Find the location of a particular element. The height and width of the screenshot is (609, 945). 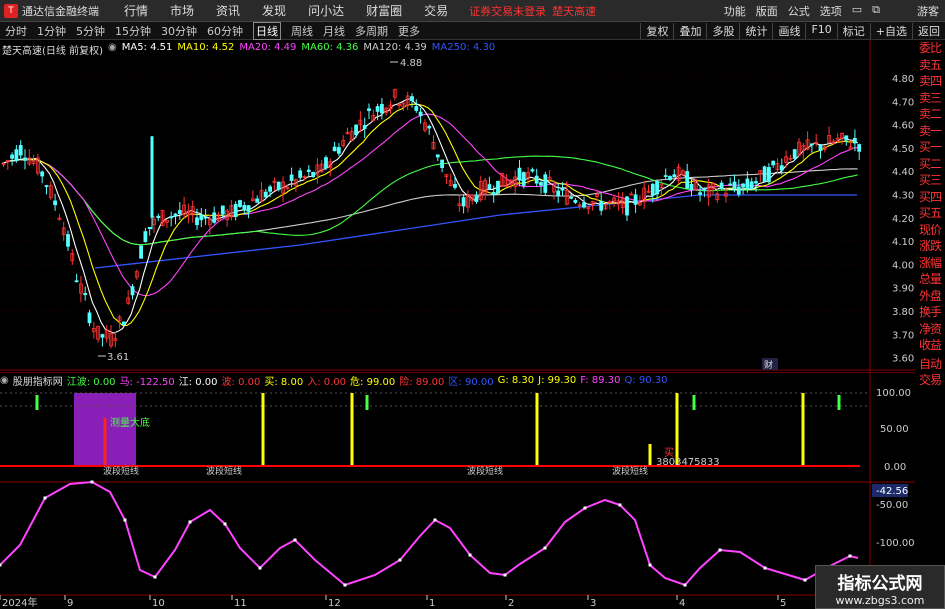

date-tick-label: 2 is located at coordinates (511, 603).